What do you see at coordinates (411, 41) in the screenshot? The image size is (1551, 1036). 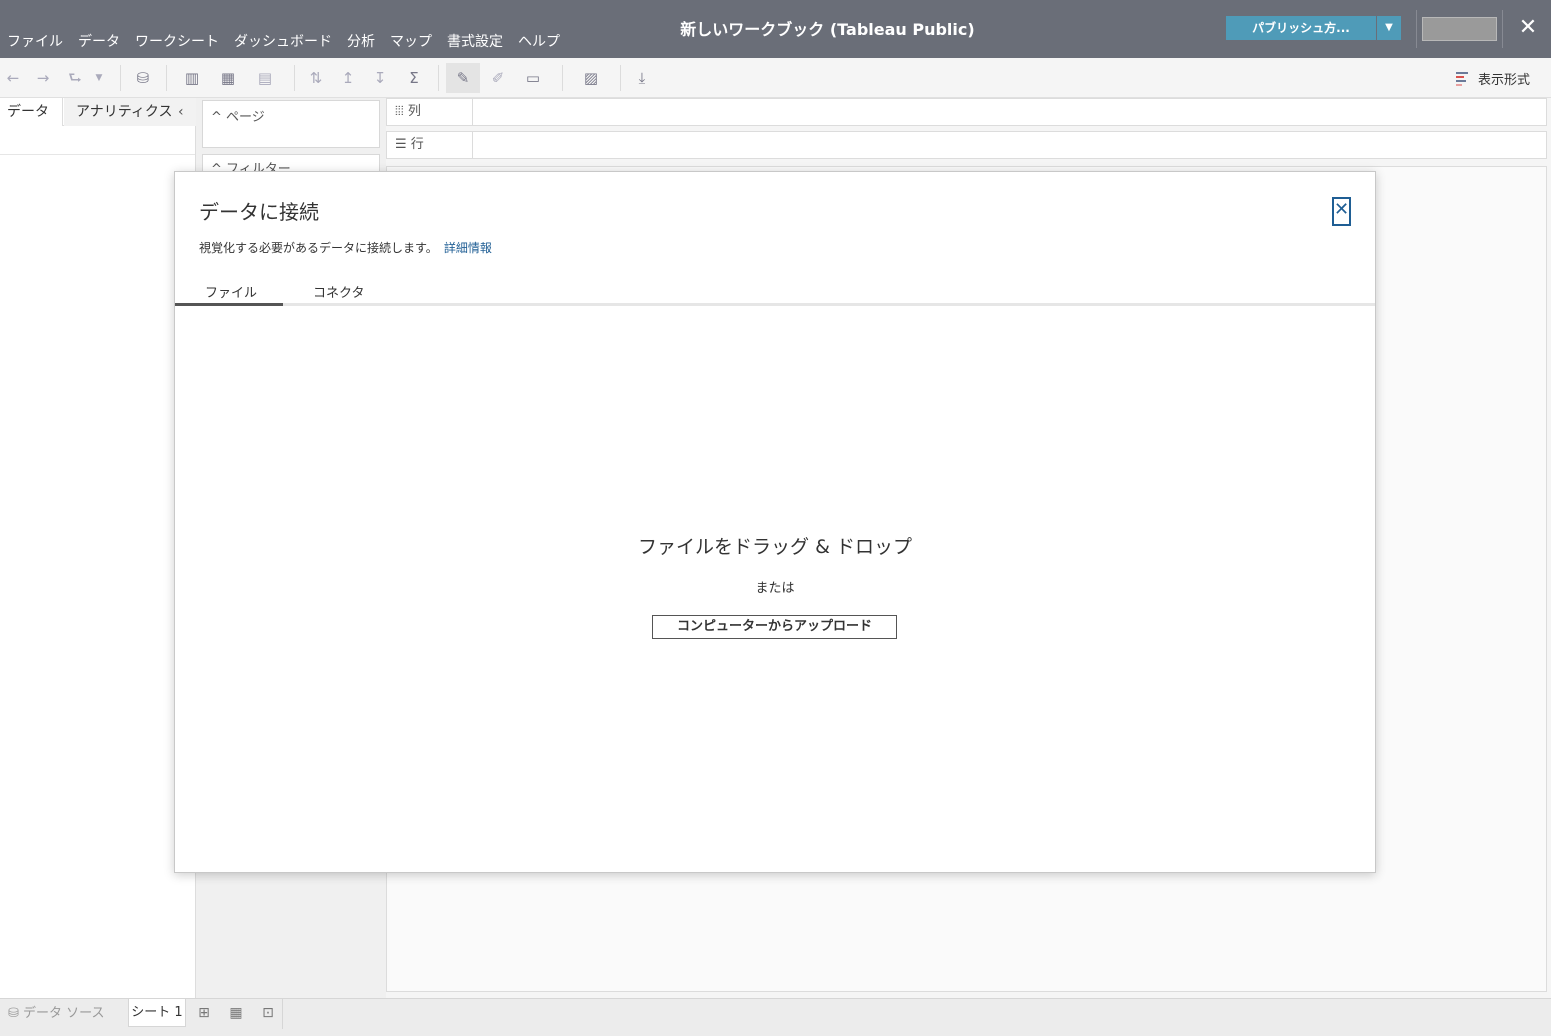 I see `menu-map: マップ` at bounding box center [411, 41].